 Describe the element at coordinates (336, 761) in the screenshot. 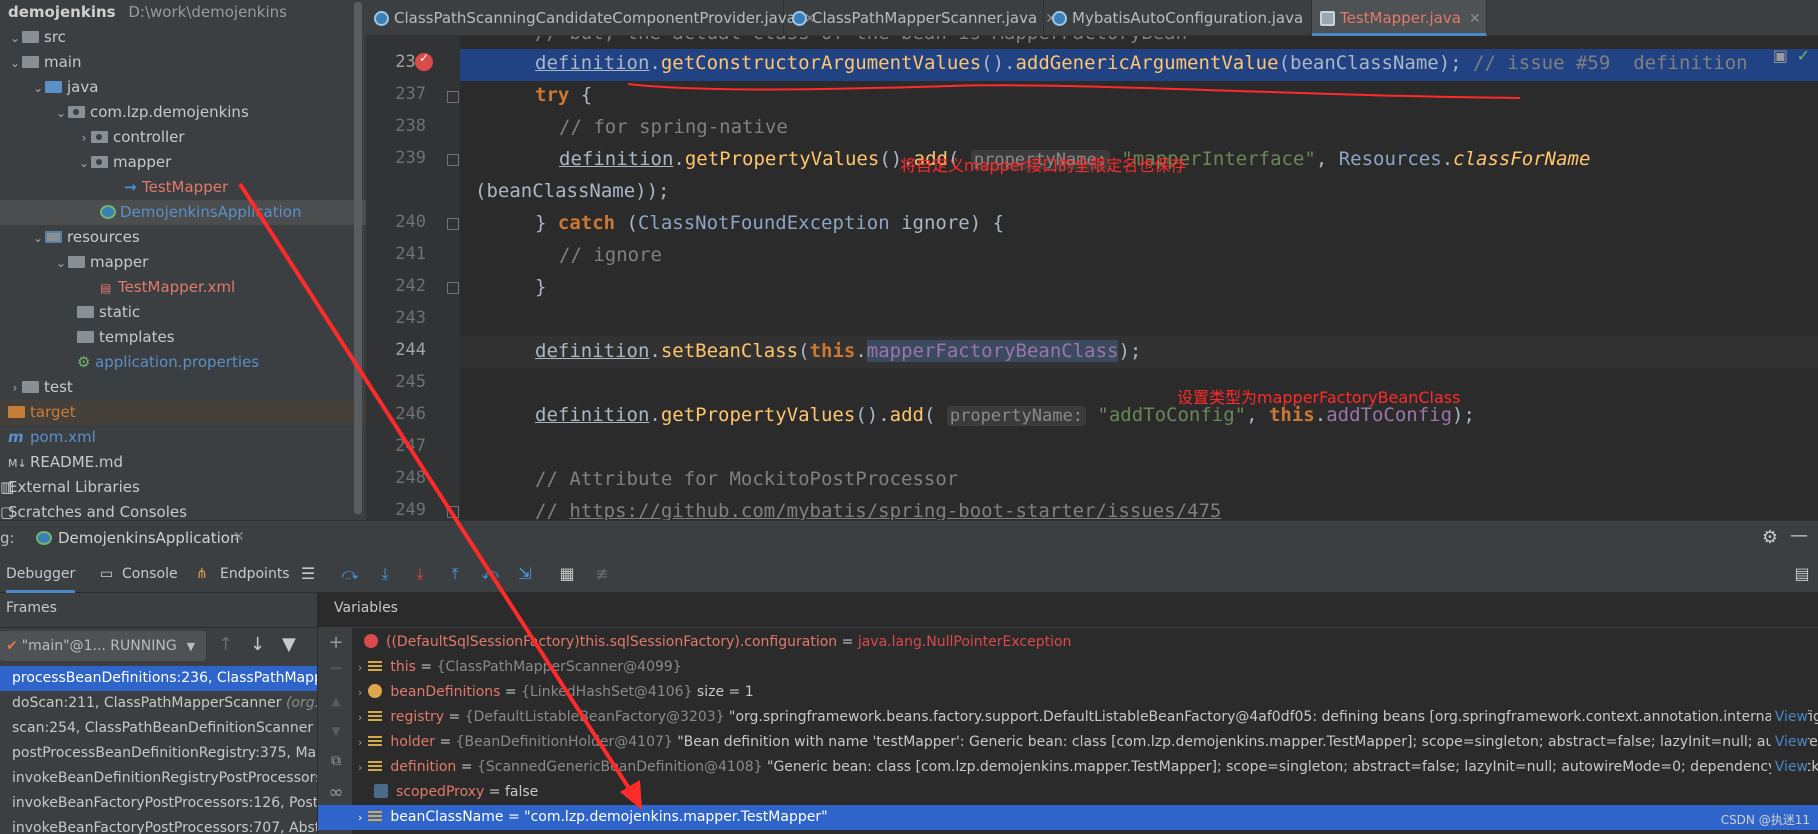

I see `copy-icon: ⧉` at that location.